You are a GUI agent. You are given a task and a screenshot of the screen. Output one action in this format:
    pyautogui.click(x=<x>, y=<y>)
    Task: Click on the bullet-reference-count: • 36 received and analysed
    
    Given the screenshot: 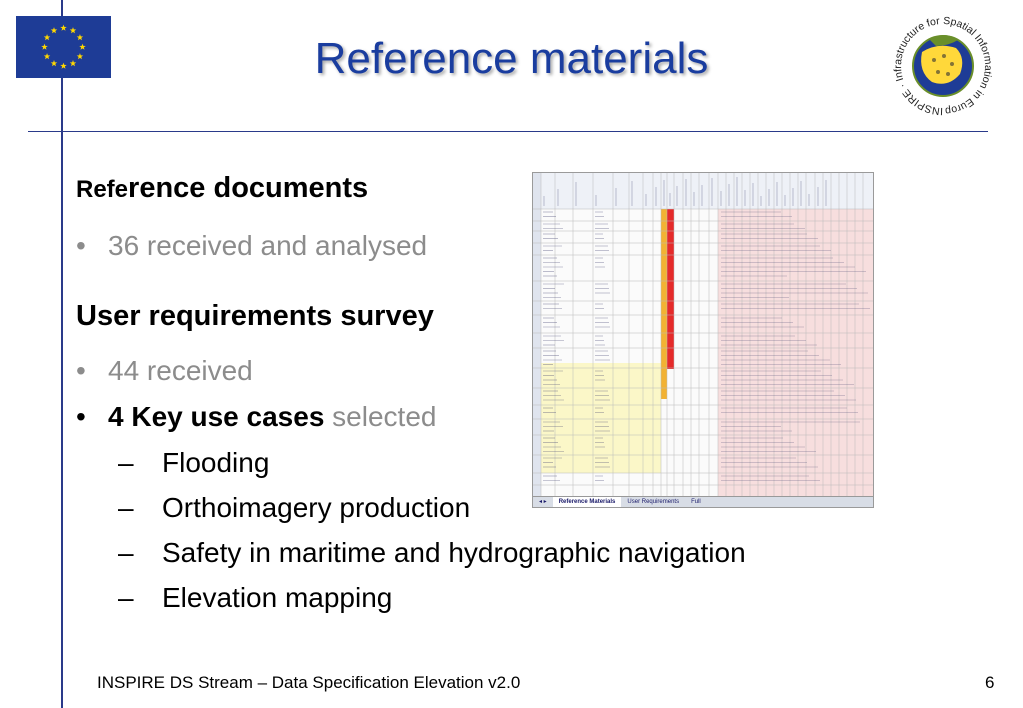 What is the action you would take?
    pyautogui.click(x=251, y=246)
    